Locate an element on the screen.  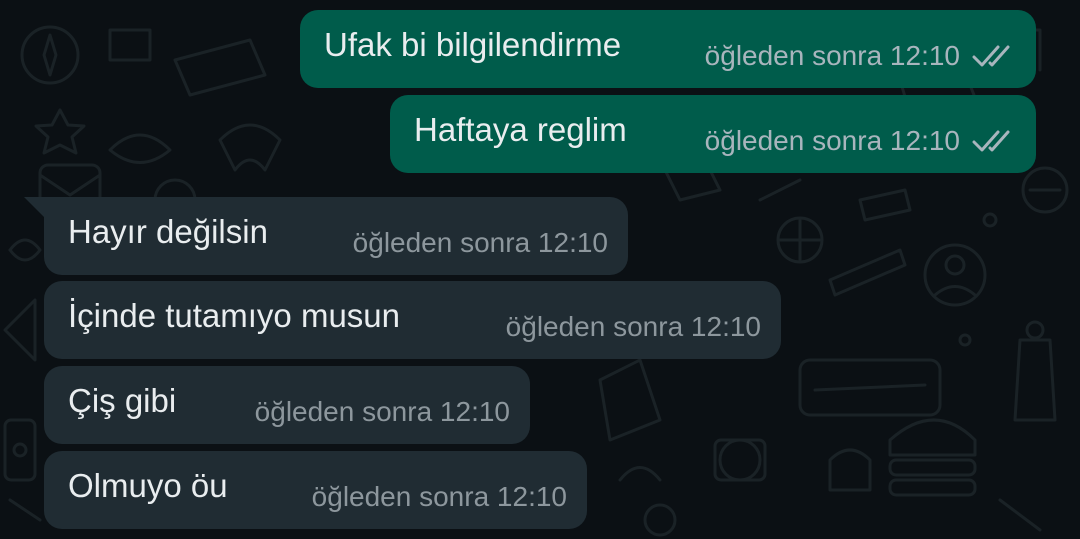
message-text: Haftaya reglim is located at coordinates (520, 129).